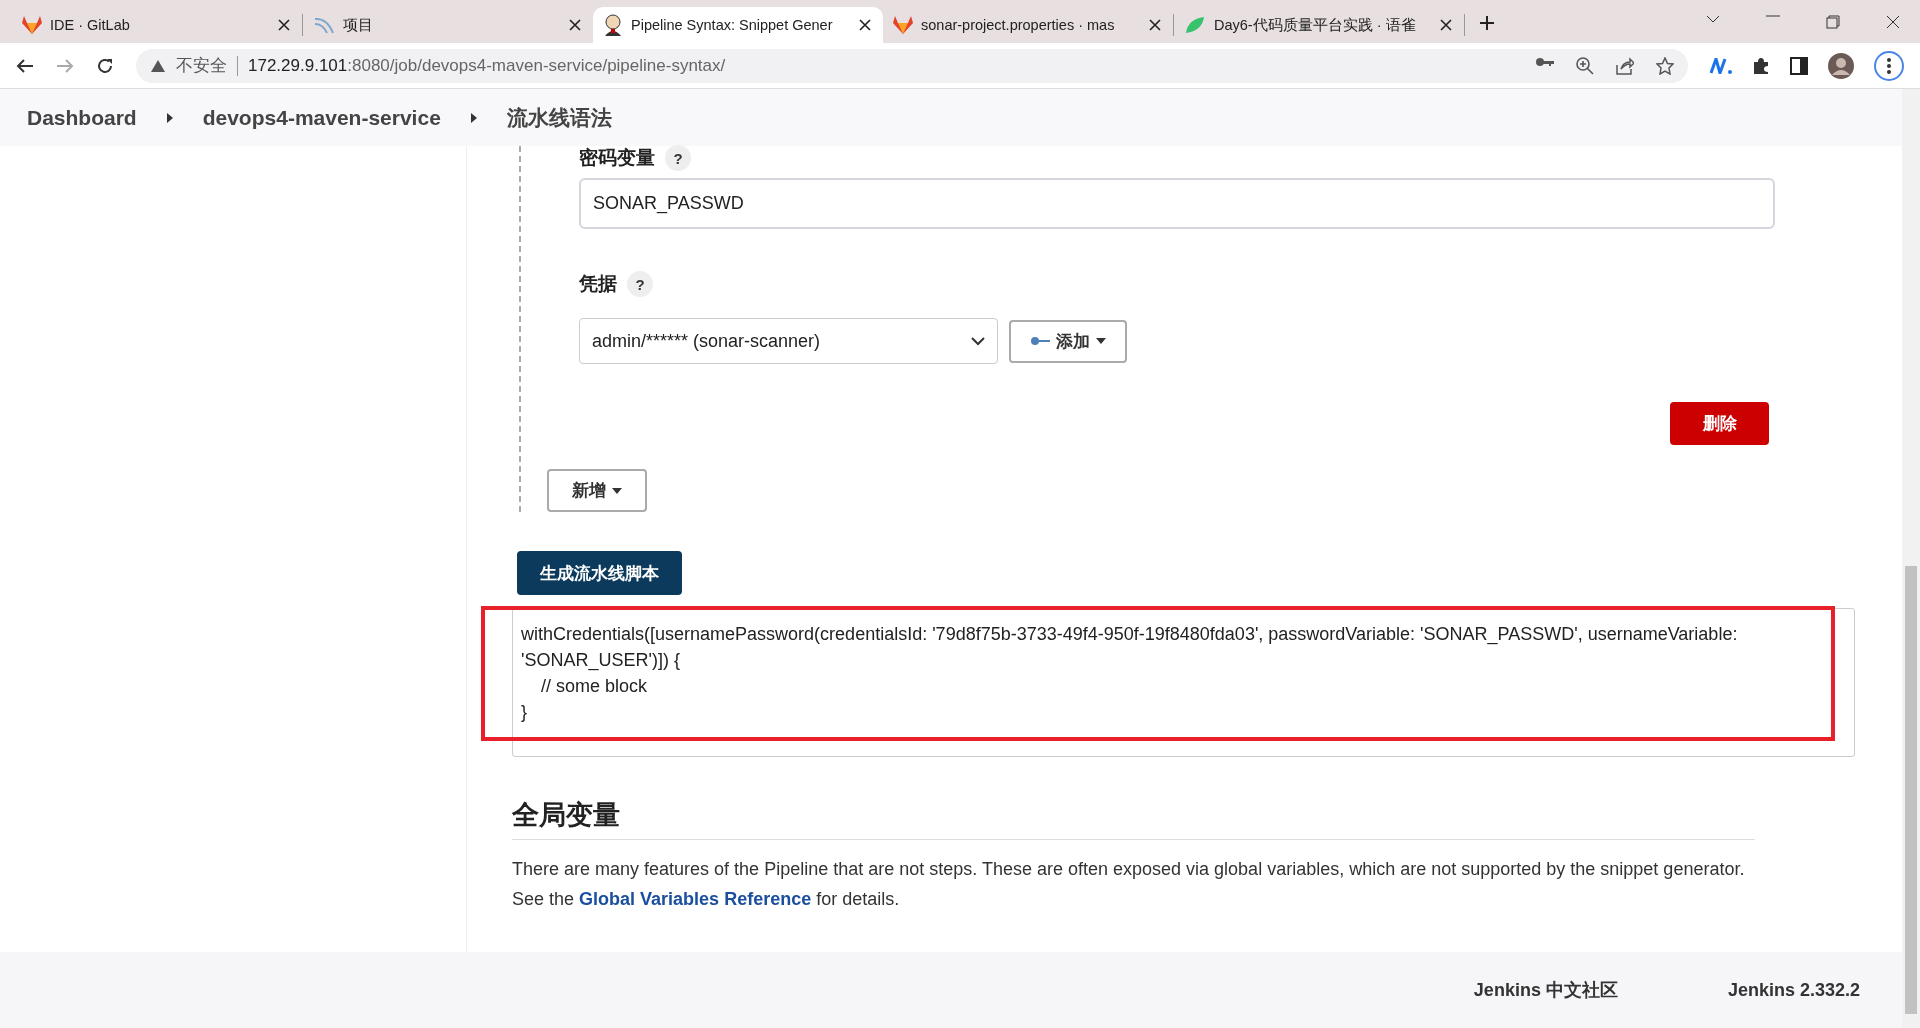 The image size is (1920, 1028). What do you see at coordinates (1841, 65) in the screenshot?
I see `avatar-icon` at bounding box center [1841, 65].